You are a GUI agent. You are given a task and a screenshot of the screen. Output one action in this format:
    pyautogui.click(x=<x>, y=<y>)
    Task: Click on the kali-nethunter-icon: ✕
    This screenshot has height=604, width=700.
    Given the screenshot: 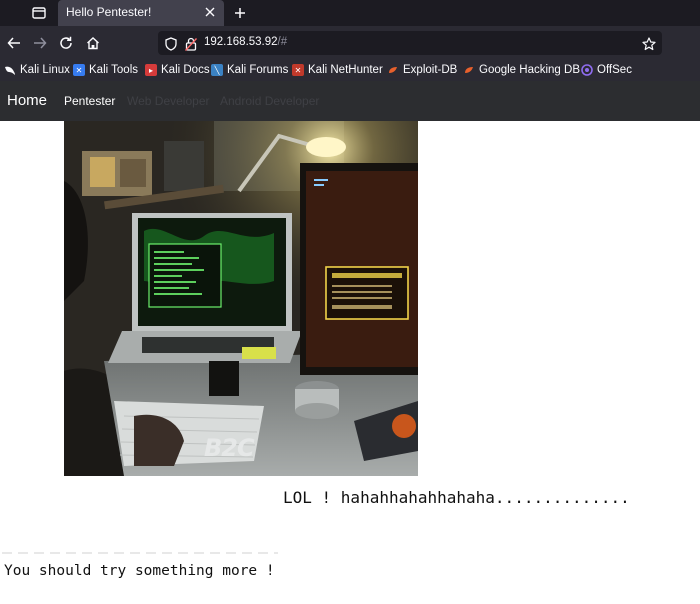 What is the action you would take?
    pyautogui.click(x=298, y=70)
    